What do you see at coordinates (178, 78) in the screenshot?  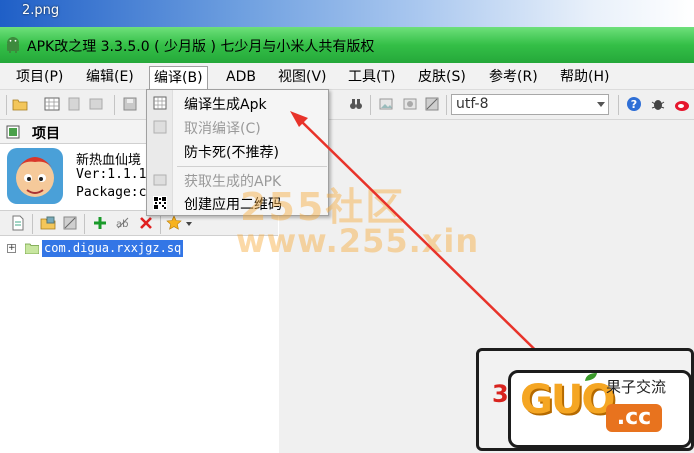 I see `menu-build: 编译(B)` at bounding box center [178, 78].